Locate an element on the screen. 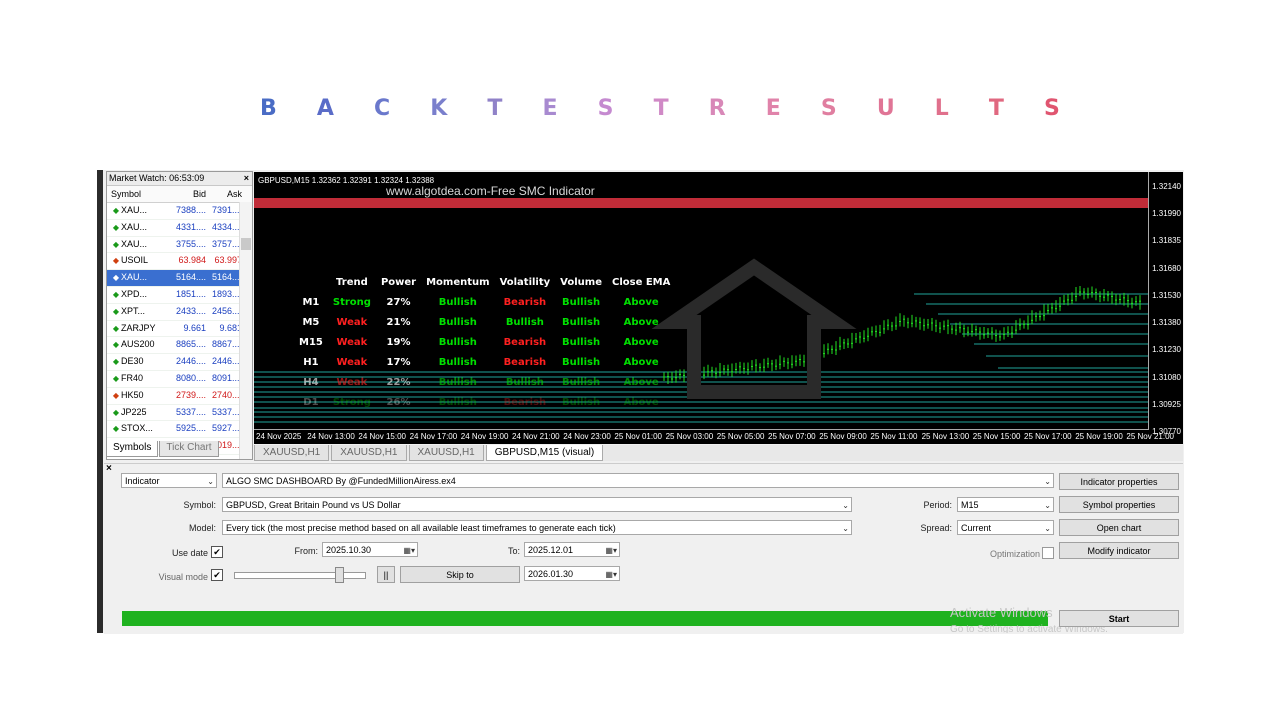 This screenshot has height=720, width=1280. modify-indicator-button: Modify indicator is located at coordinates (1119, 550).